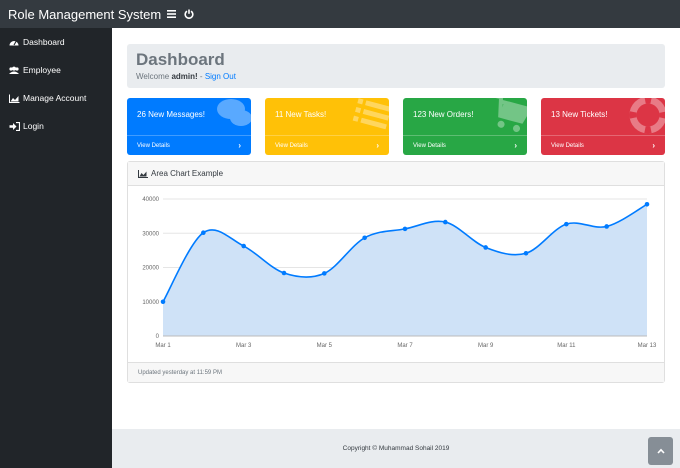 The image size is (680, 468). Describe the element at coordinates (184, 76) in the screenshot. I see `username: admin!` at that location.